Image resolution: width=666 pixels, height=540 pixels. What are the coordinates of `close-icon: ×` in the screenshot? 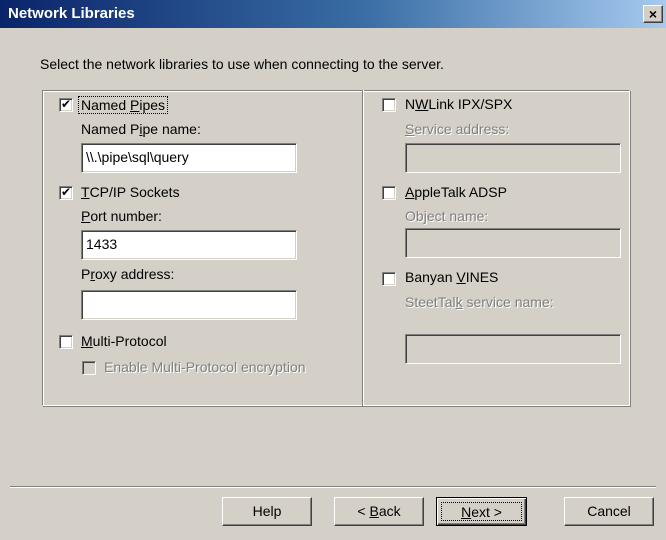 It's located at (653, 14).